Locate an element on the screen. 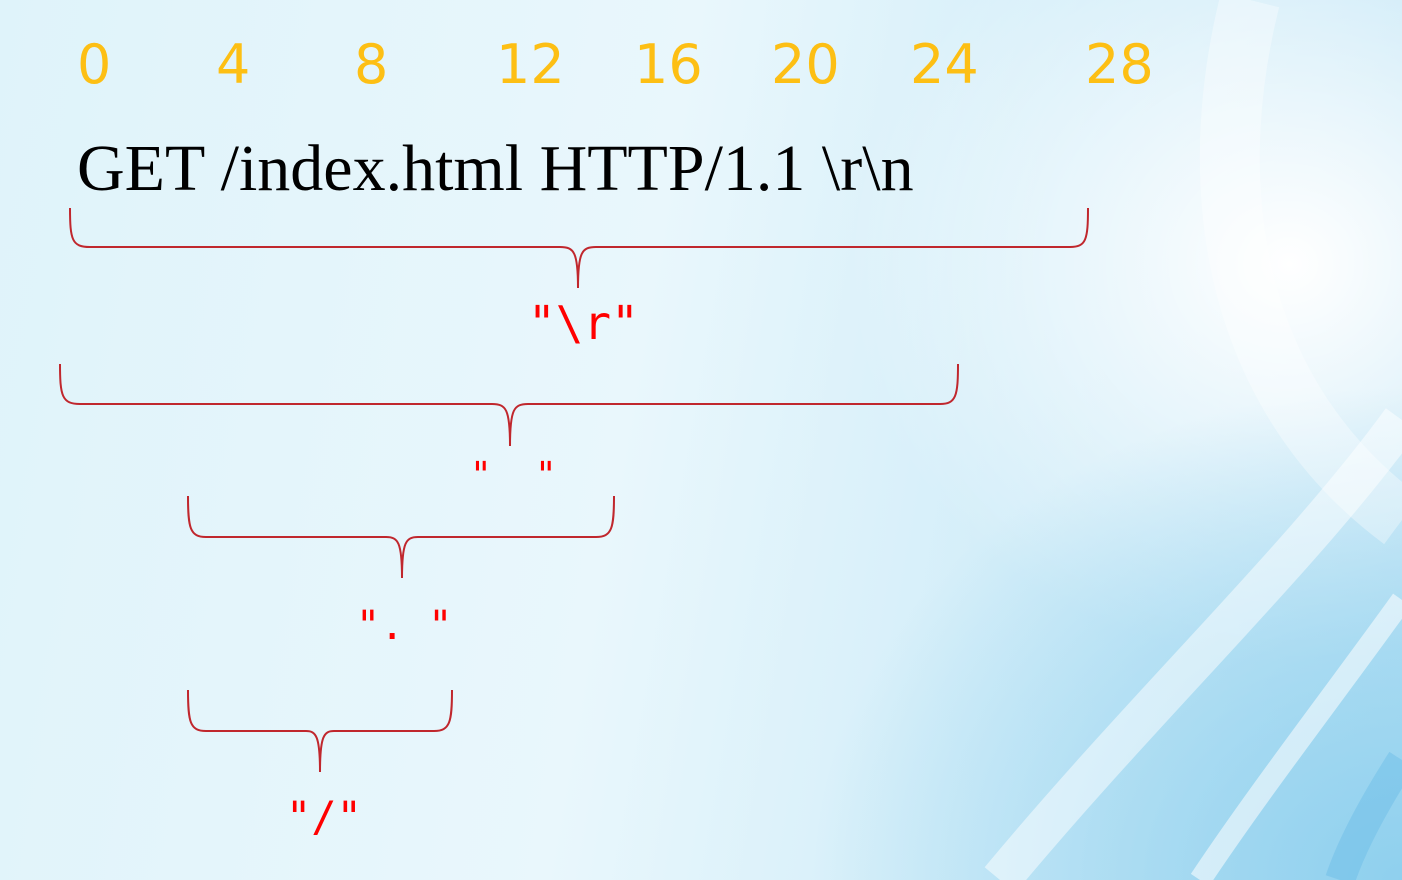  brace-slash is located at coordinates (320, 731).